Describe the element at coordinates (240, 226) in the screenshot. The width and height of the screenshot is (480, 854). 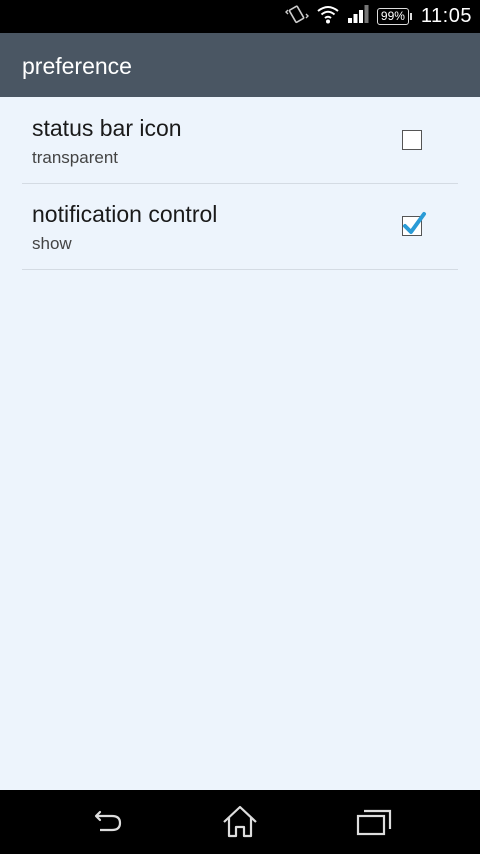
I see `preference-notification-control: notification control show` at that location.